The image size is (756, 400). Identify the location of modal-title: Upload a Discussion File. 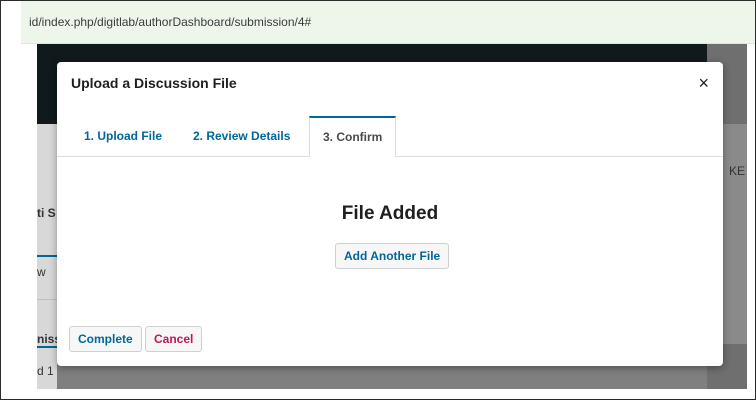
(154, 83).